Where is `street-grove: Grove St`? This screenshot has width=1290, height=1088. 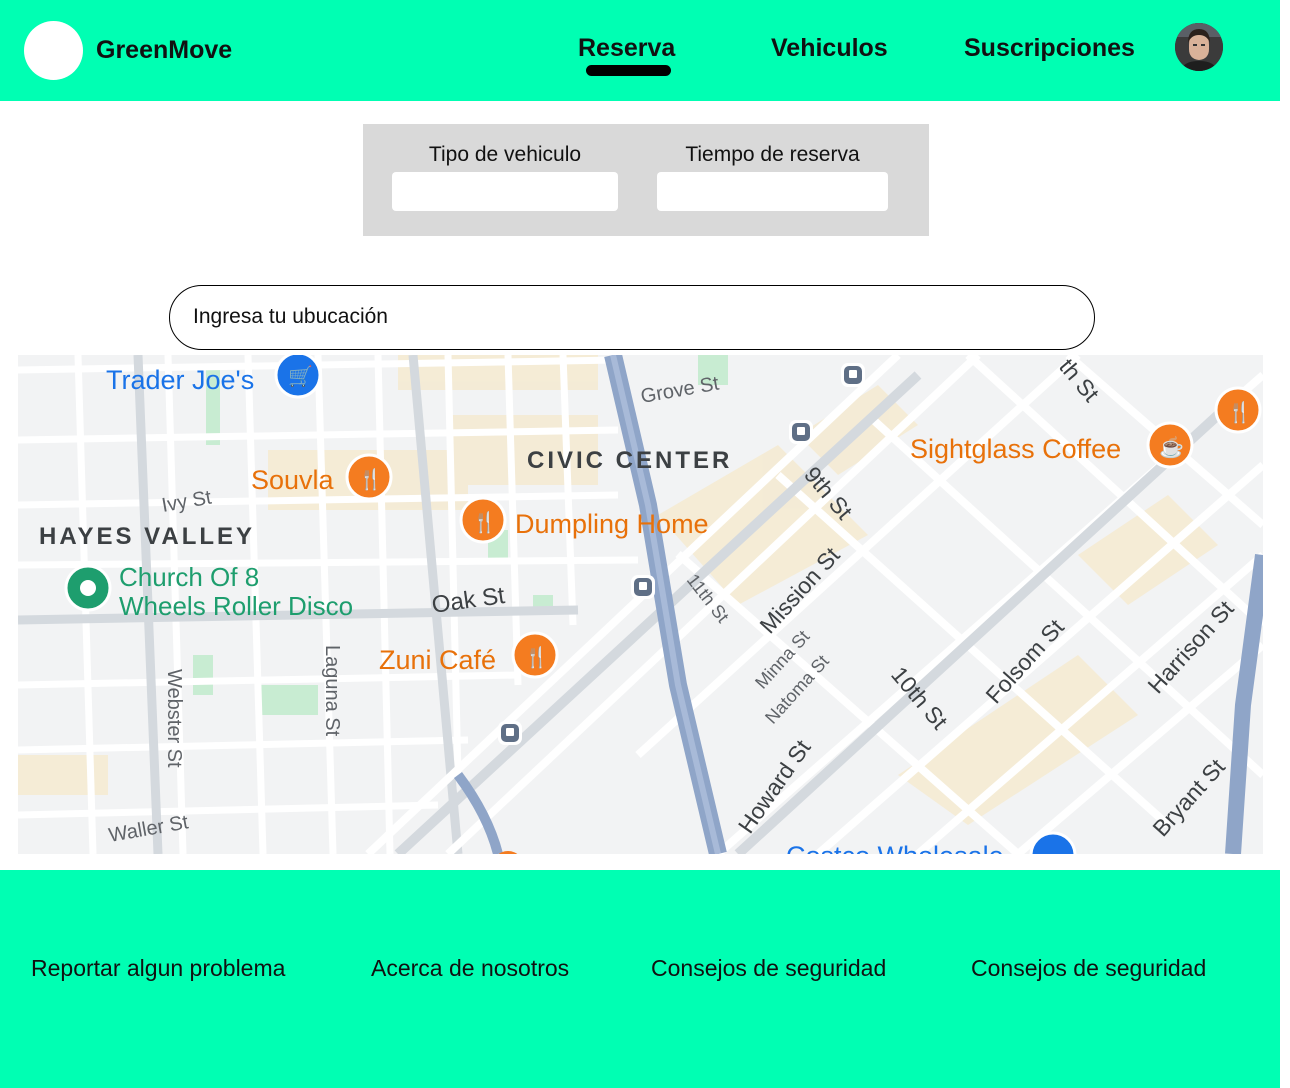 street-grove: Grove St is located at coordinates (680, 389).